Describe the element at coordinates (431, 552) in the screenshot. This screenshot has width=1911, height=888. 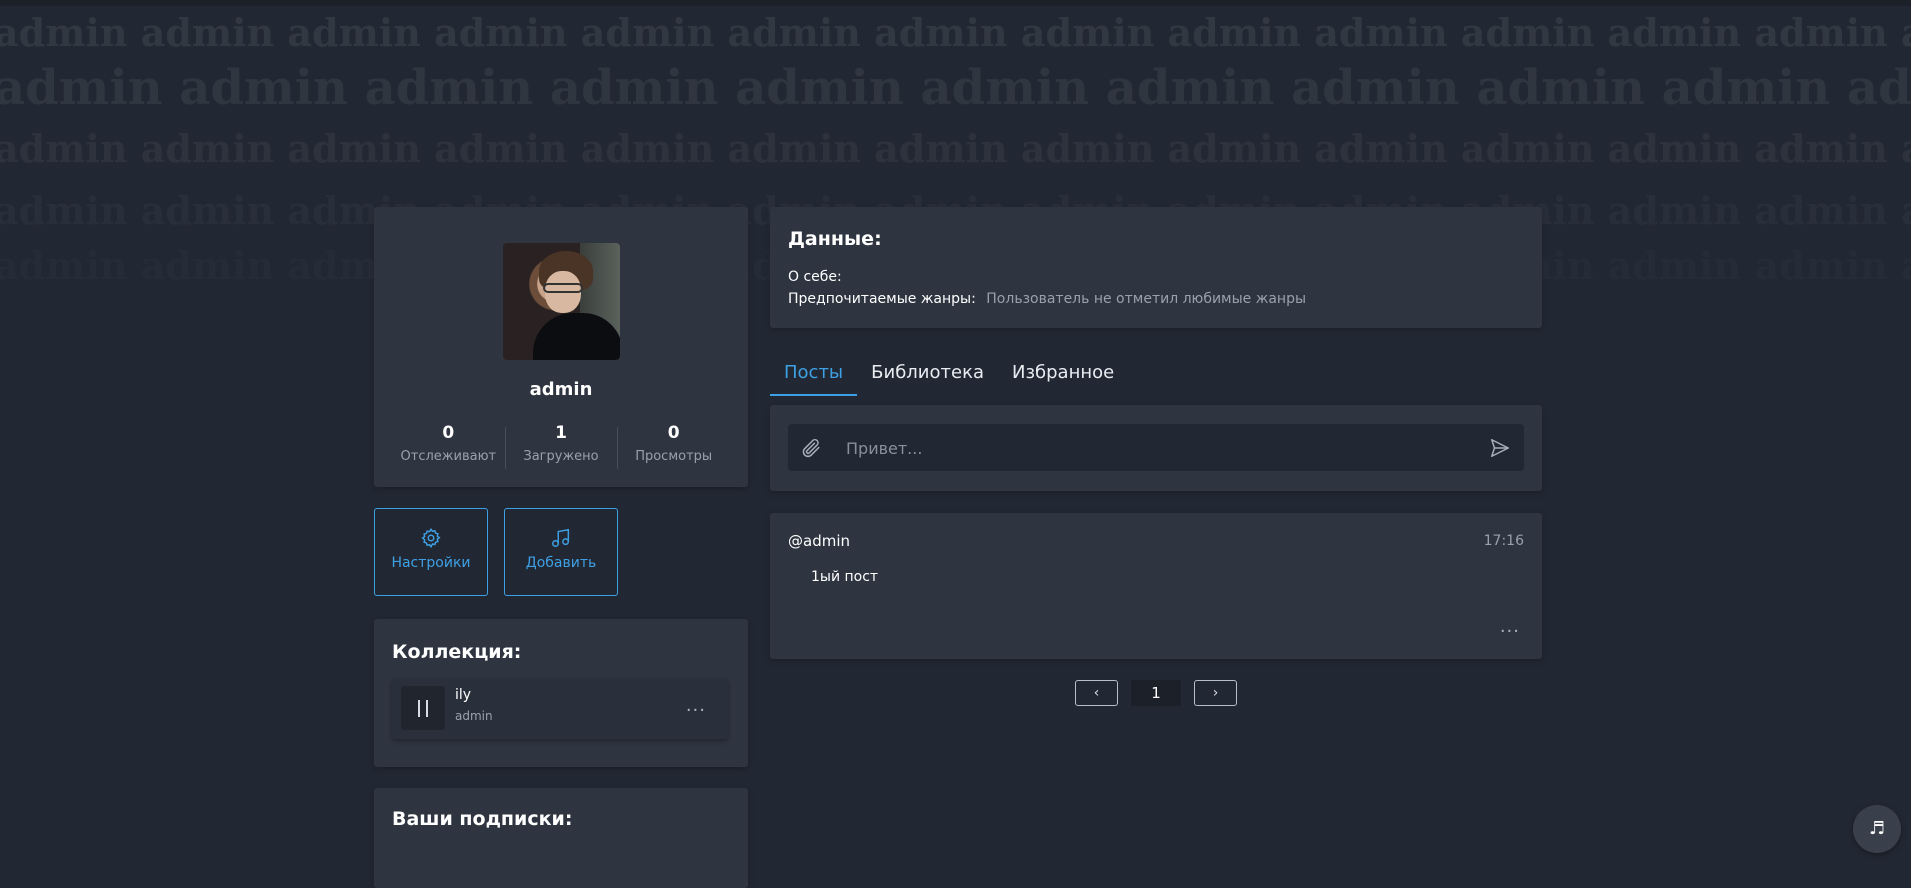
I see `settings-button: Настройки` at that location.